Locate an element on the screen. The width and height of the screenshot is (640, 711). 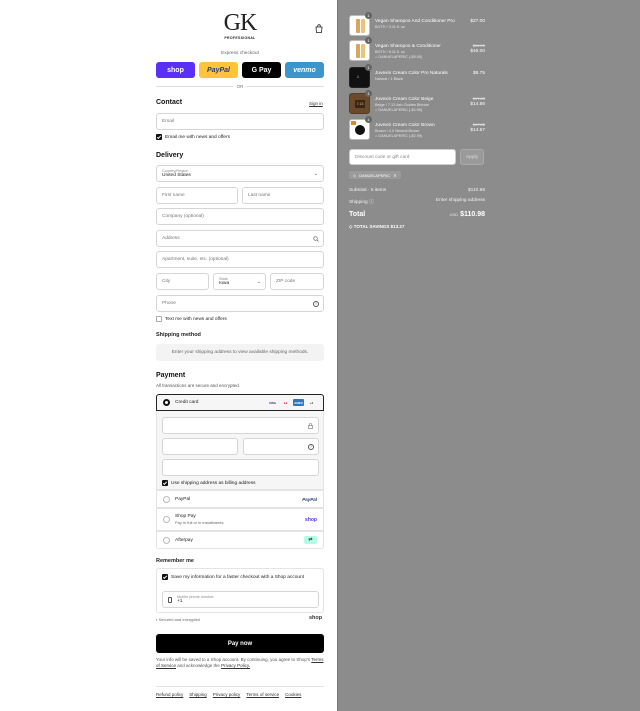
search-icon is located at coordinates (316, 239).